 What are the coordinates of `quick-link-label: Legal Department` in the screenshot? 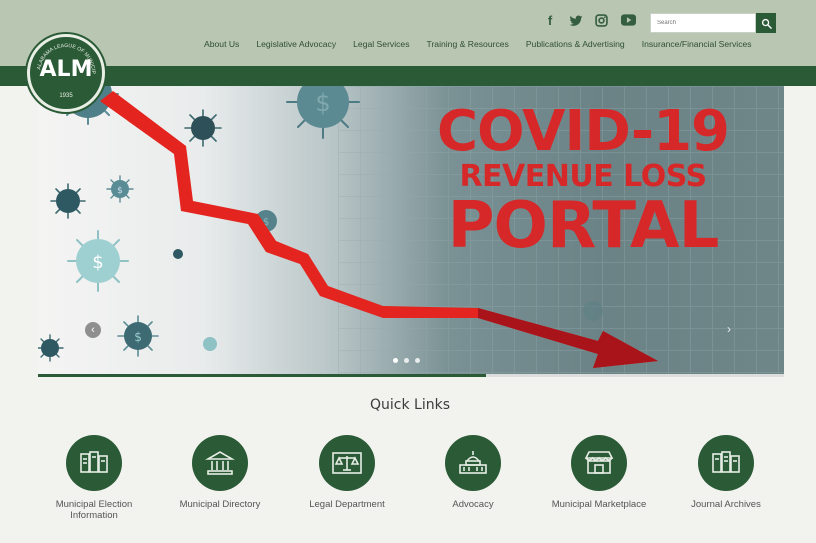 It's located at (347, 504).